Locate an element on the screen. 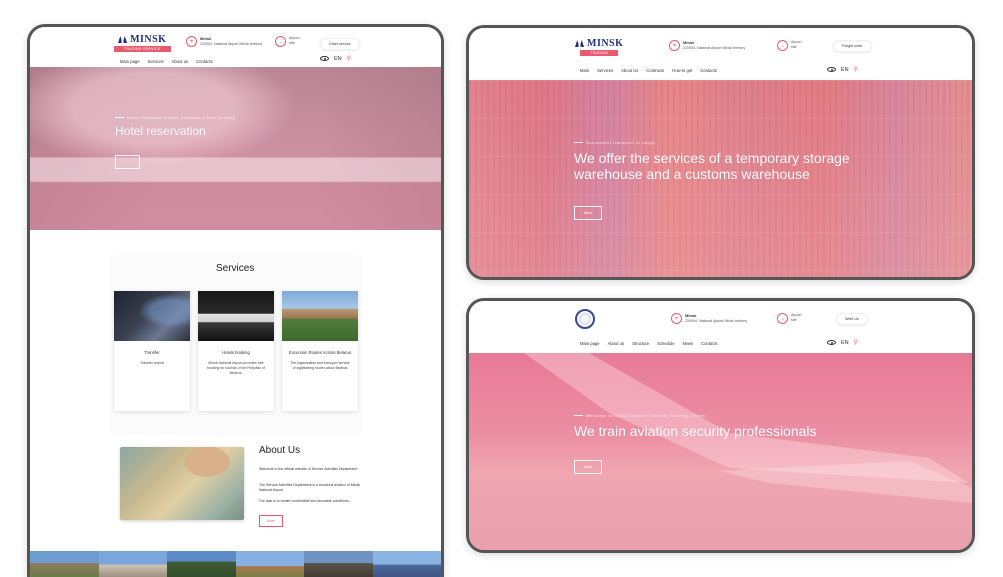 Image resolution: width=1003 pixels, height=577 pixels. nav-item: Contracts is located at coordinates (655, 70).